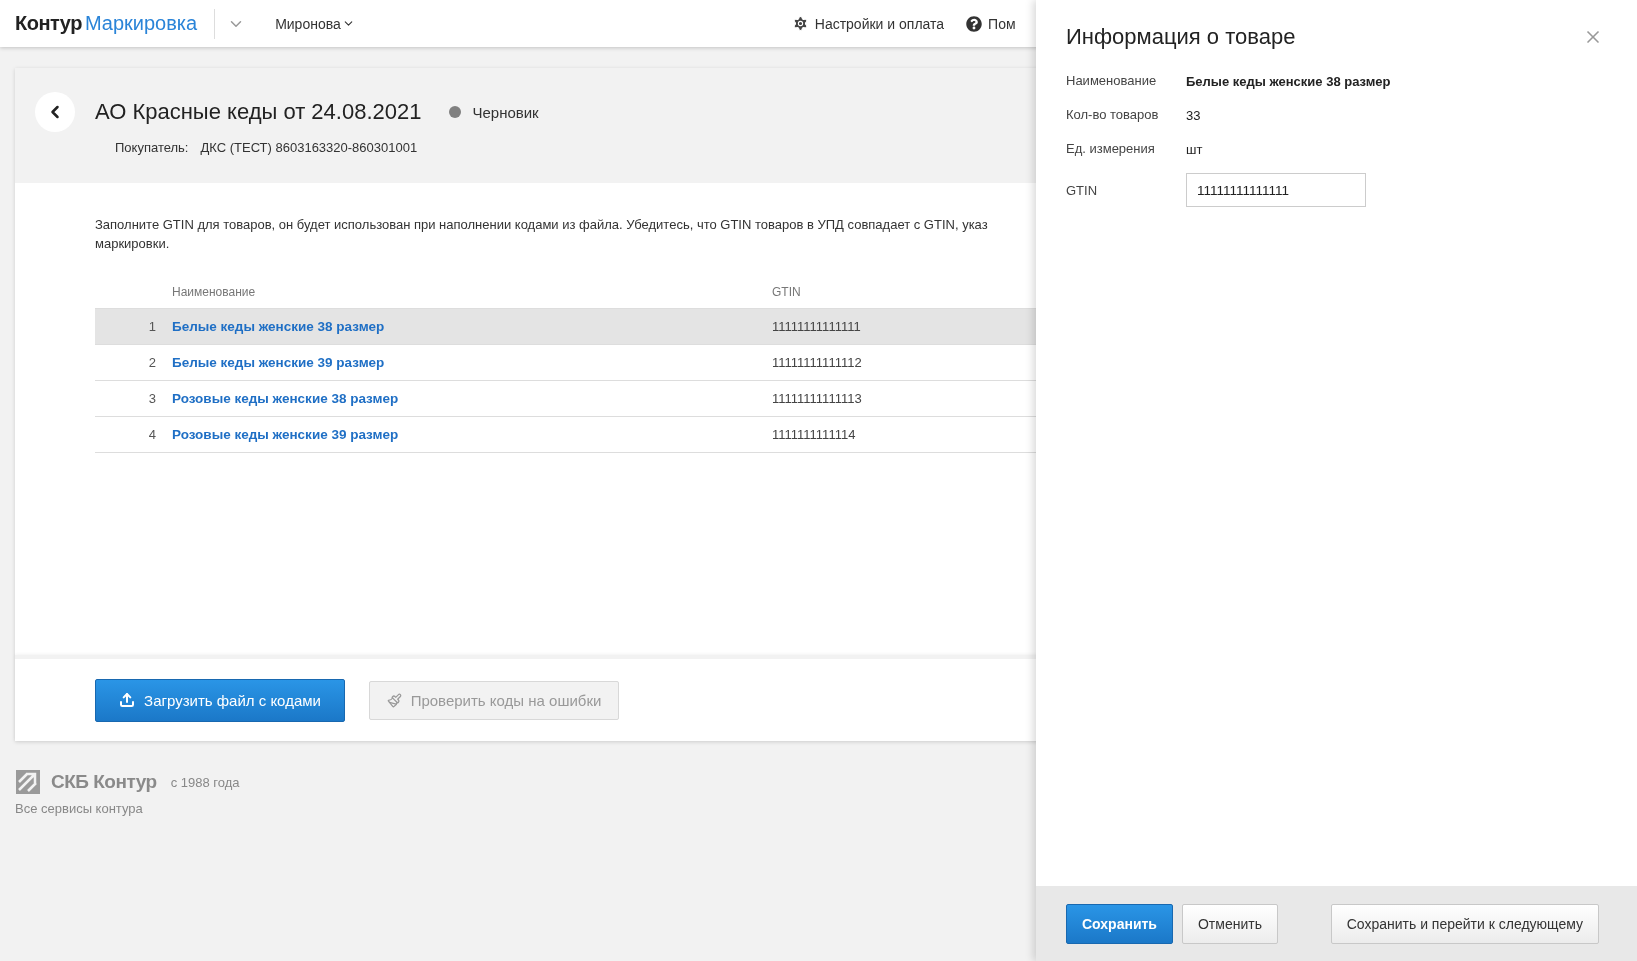  Describe the element at coordinates (1112, 81) in the screenshot. I see `field-label: Наименование` at that location.